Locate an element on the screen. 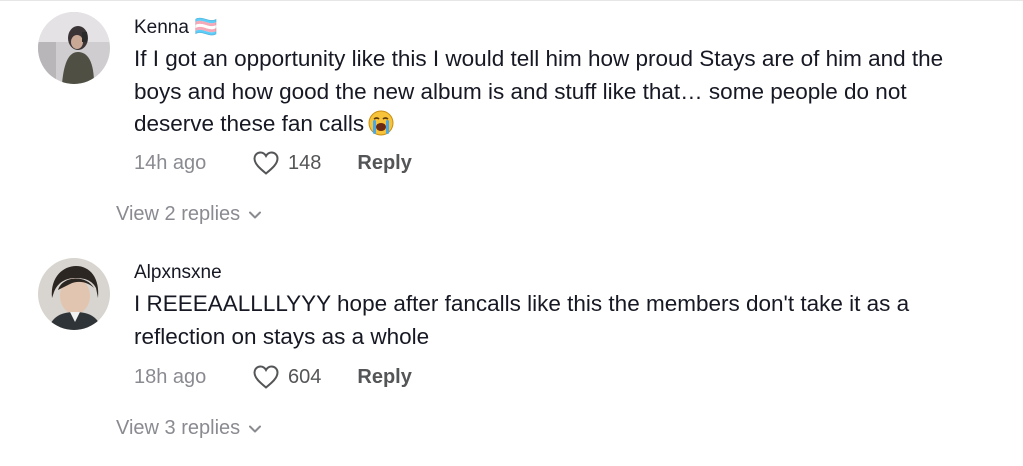  comment-meta: 18h ago 604 Reply is located at coordinates (273, 377).